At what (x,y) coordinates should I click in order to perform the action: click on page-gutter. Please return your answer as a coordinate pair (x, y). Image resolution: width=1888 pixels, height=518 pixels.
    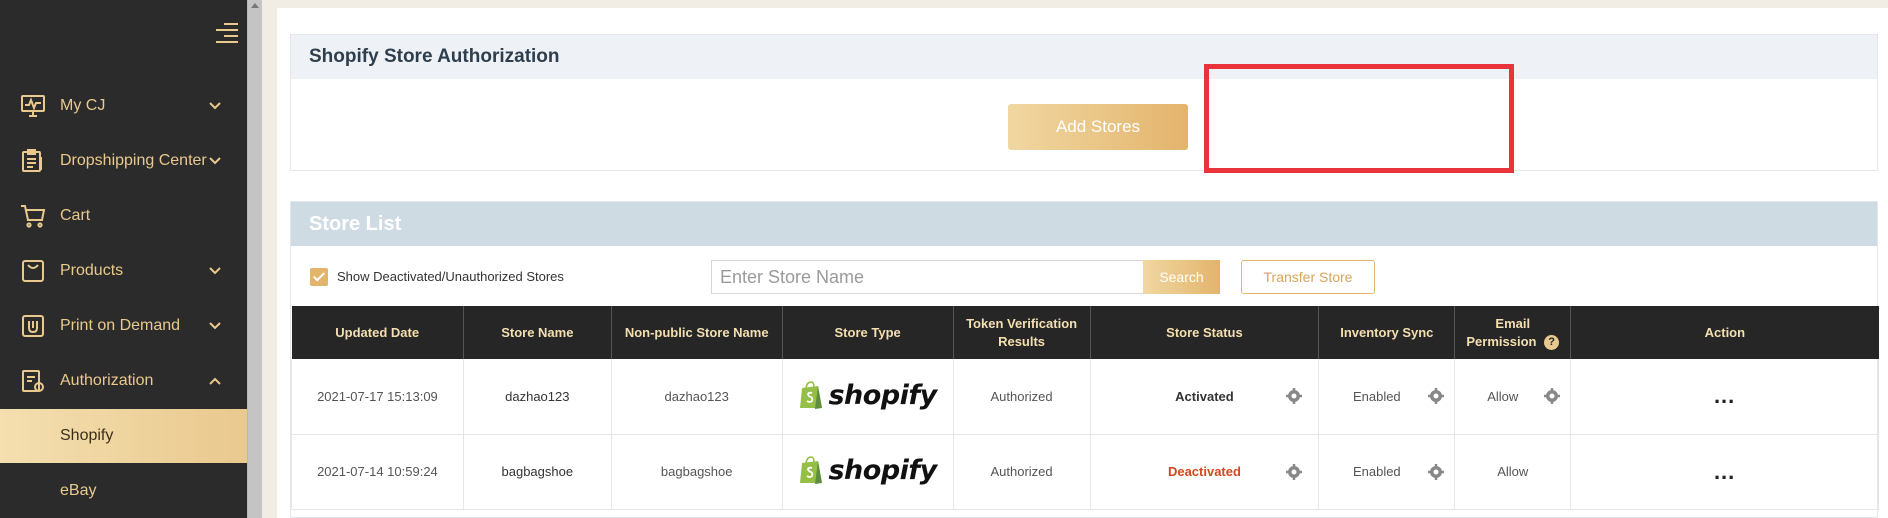
    Looking at the image, I should click on (269, 259).